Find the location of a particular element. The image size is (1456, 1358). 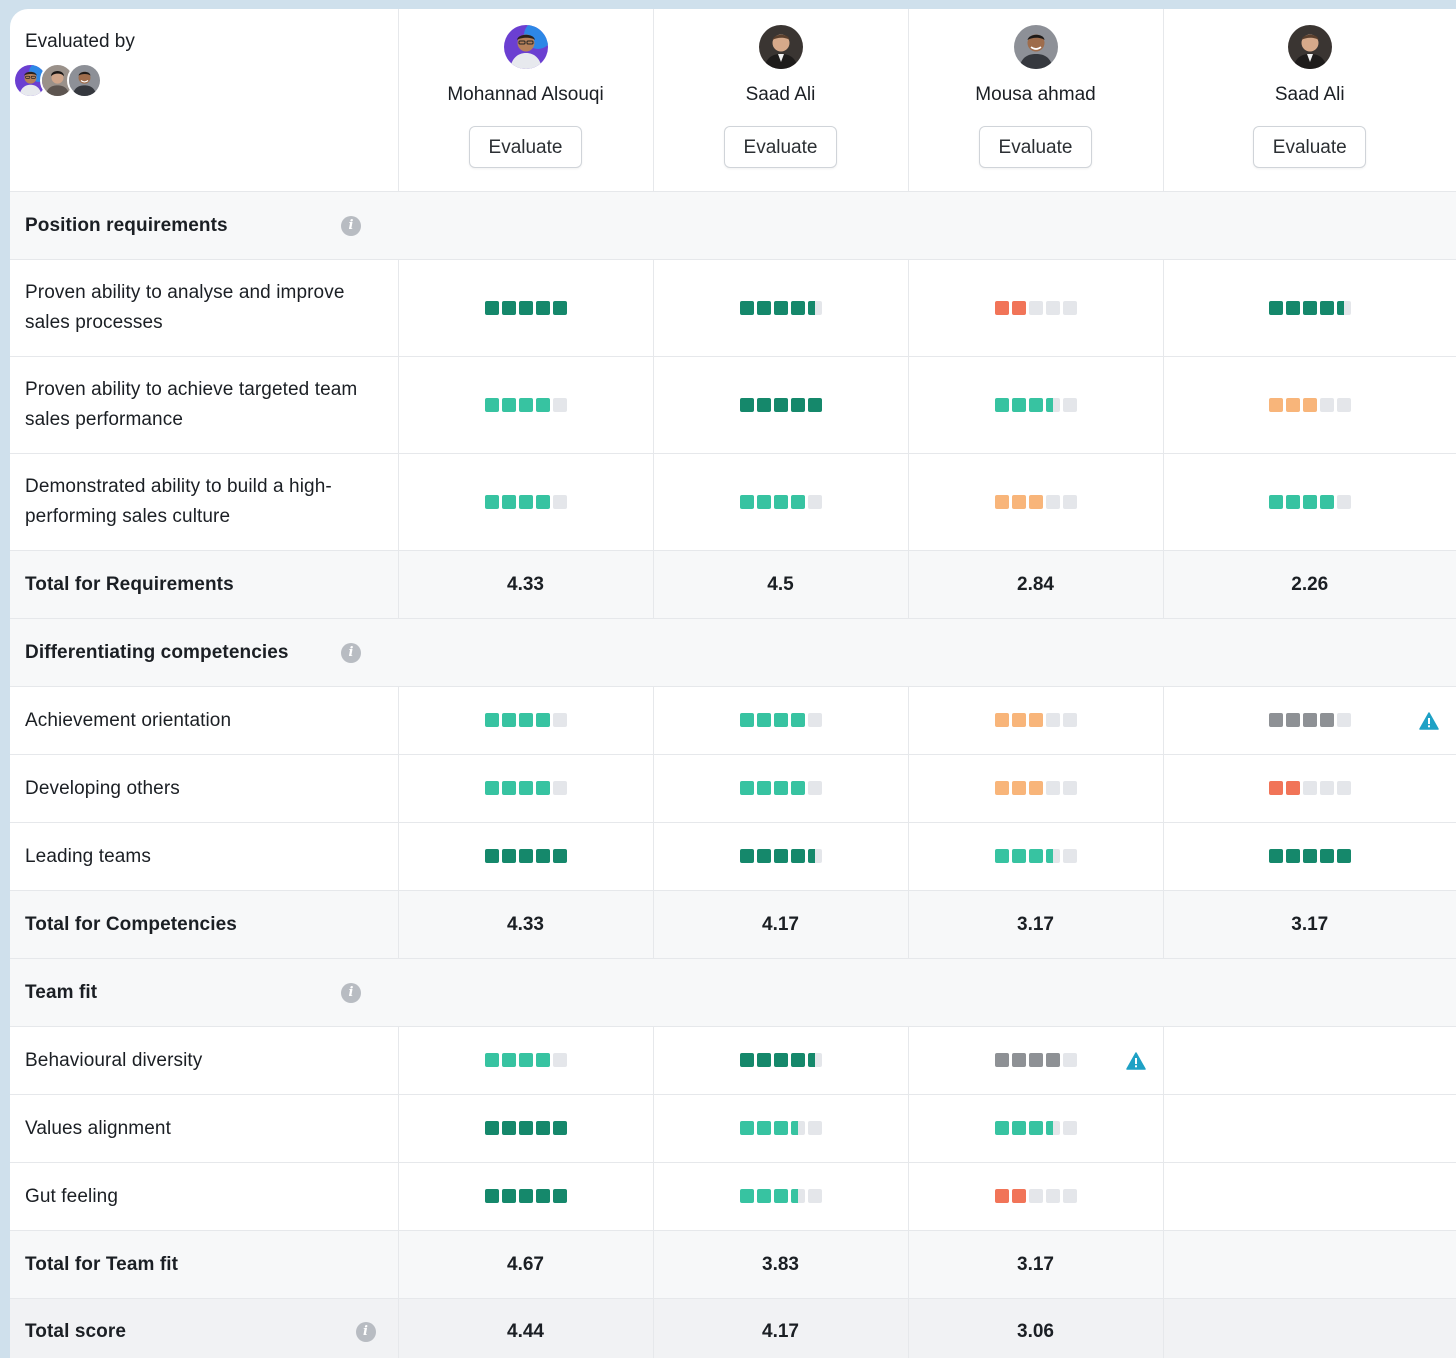

total-value is located at coordinates (1309, 1264).